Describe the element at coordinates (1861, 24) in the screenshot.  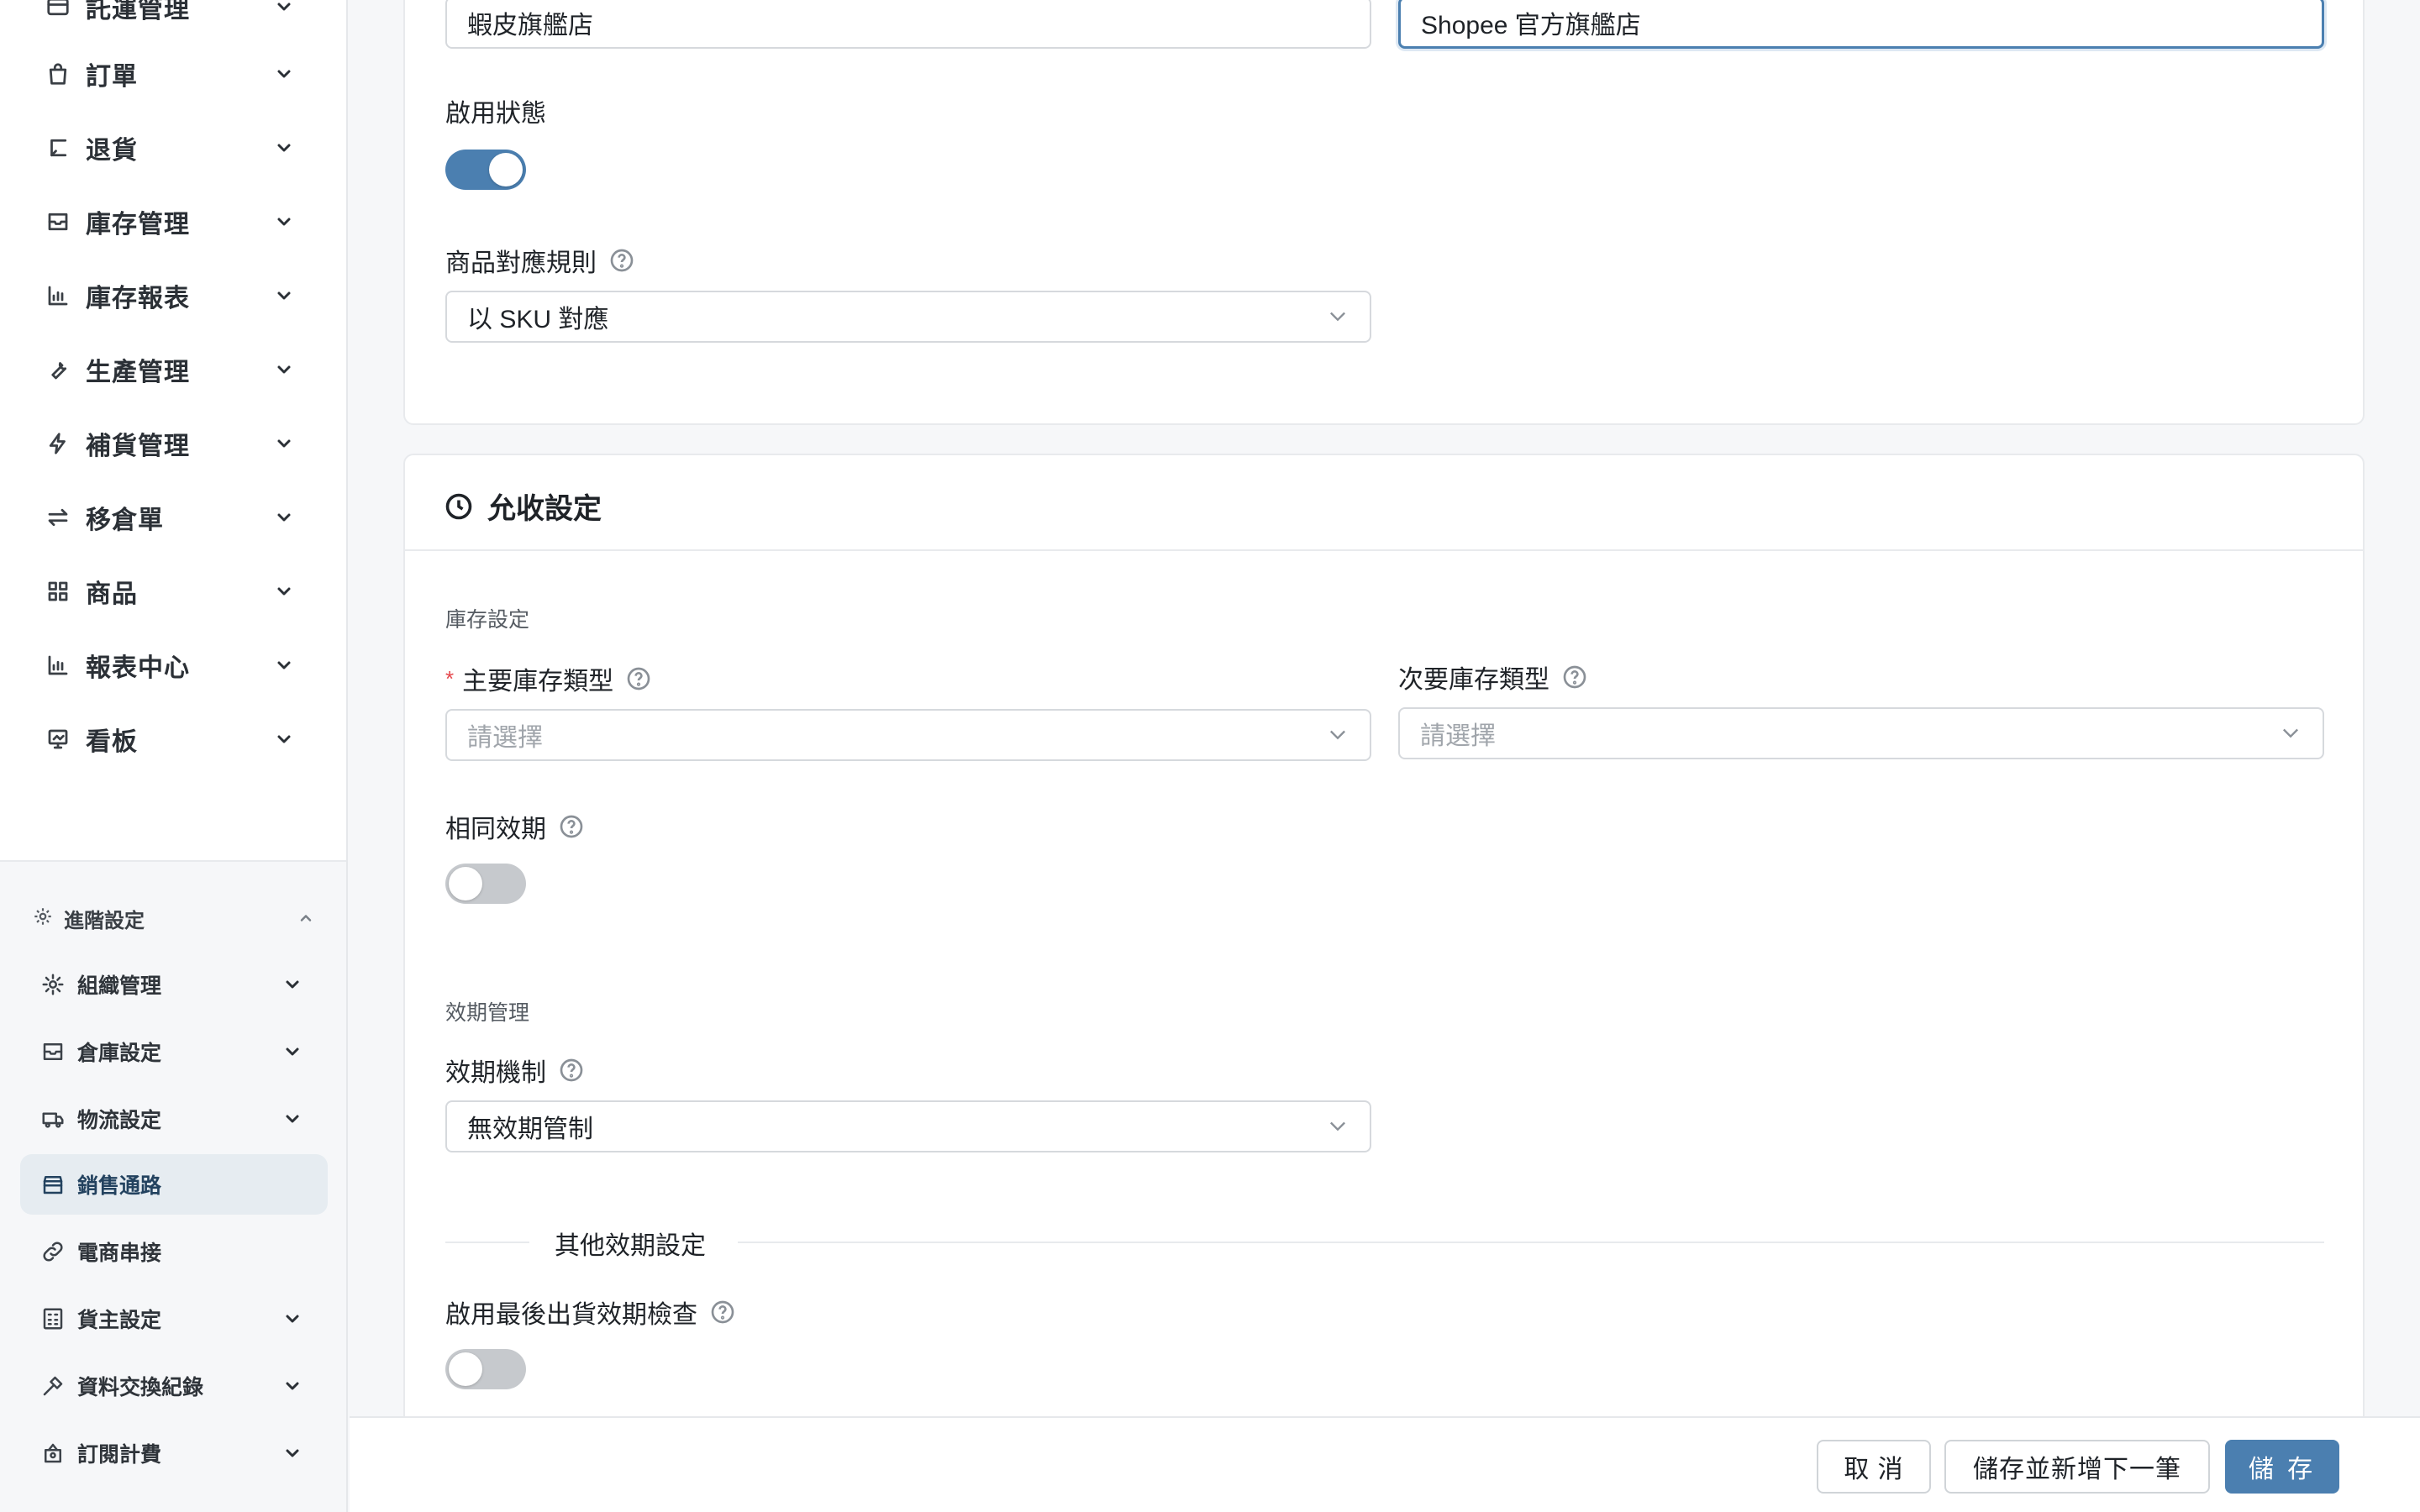
I see `channel-display-name-input: Shopee 官方旗艦店` at that location.